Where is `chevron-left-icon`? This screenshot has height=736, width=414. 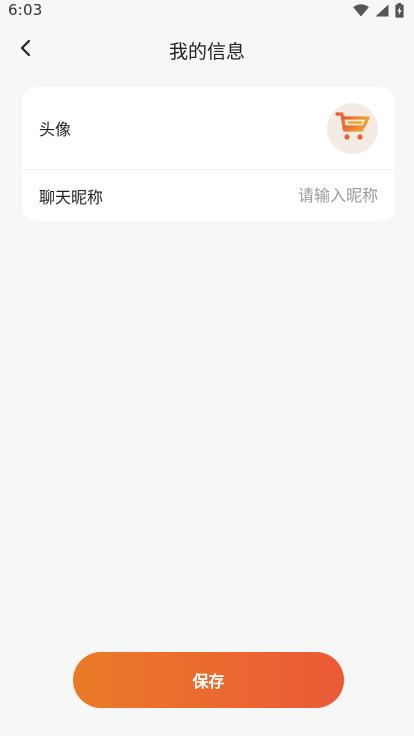
chevron-left-icon is located at coordinates (26, 50).